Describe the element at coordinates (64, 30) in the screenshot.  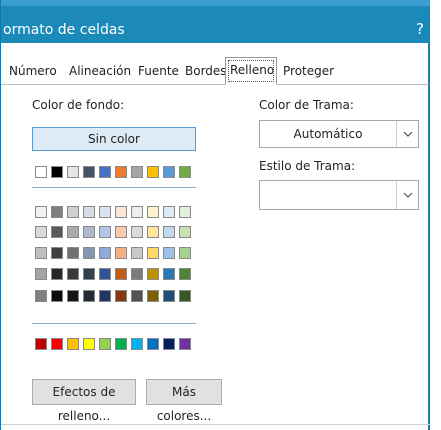
I see `dialog-title: ormato de celdas` at that location.